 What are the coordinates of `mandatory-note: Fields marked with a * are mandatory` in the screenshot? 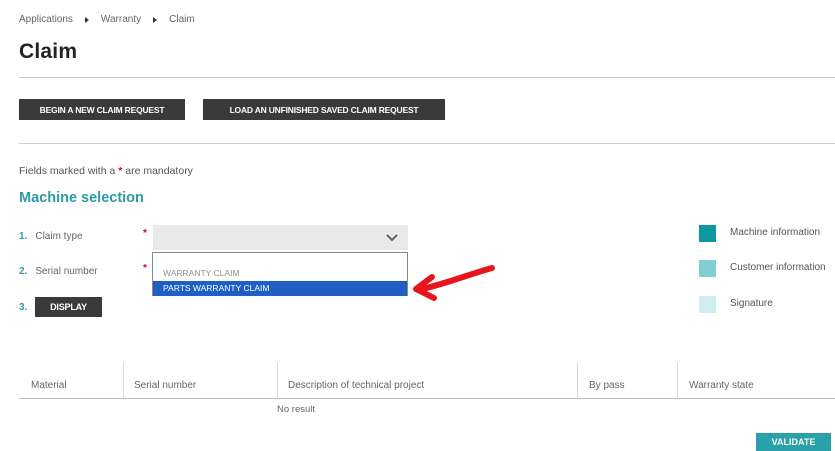 It's located at (106, 171).